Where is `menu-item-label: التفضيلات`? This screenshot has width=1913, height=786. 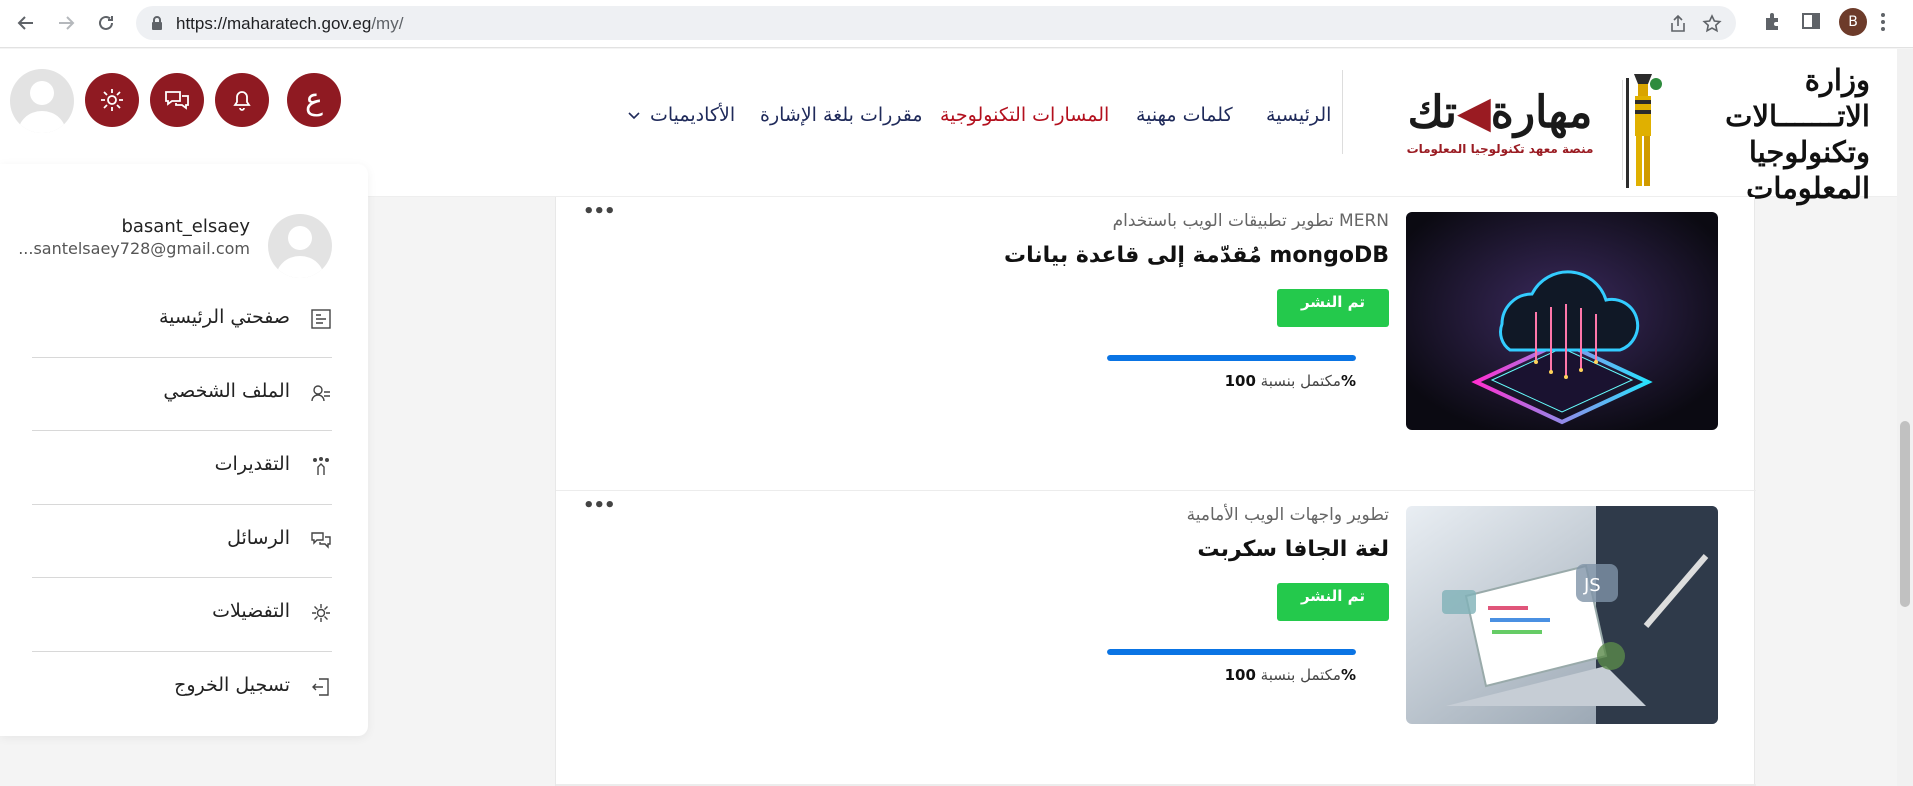
menu-item-label: التفضيلات is located at coordinates (251, 611).